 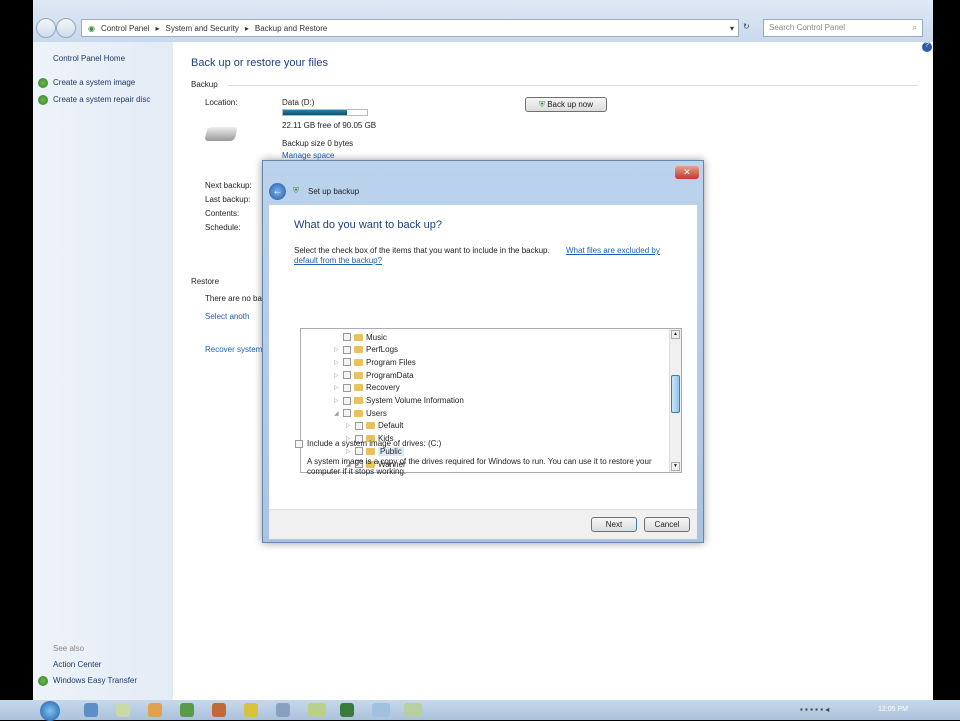 I want to click on shield-icon: ⛨, so click(x=541, y=104).